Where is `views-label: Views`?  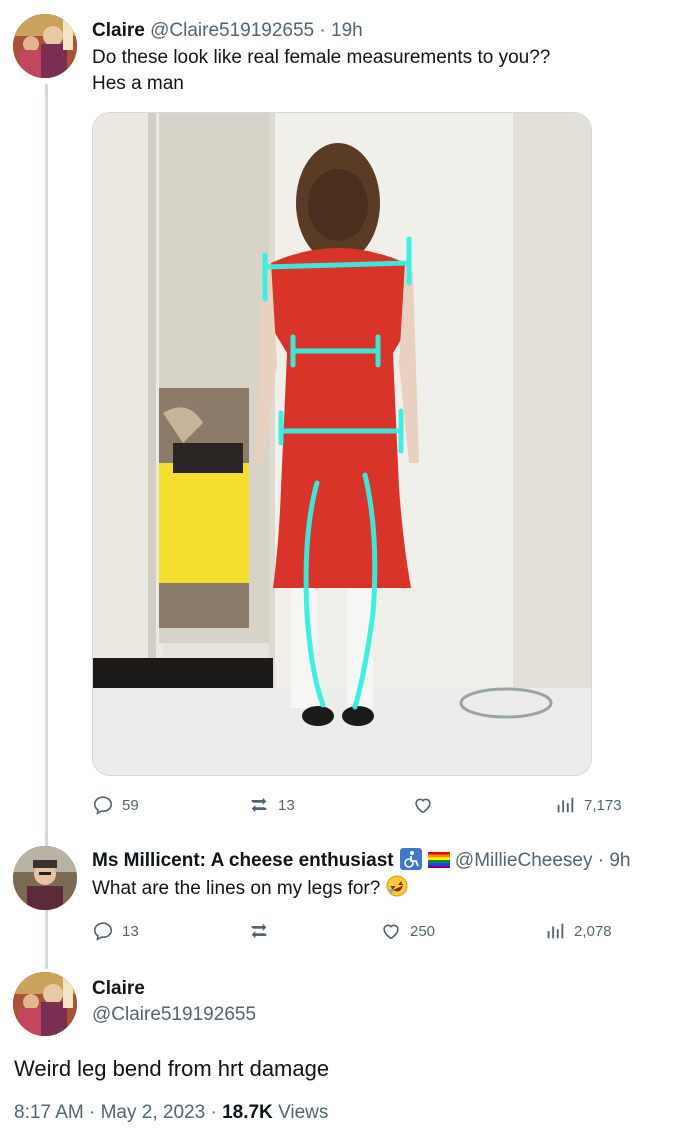 views-label: Views is located at coordinates (303, 1112).